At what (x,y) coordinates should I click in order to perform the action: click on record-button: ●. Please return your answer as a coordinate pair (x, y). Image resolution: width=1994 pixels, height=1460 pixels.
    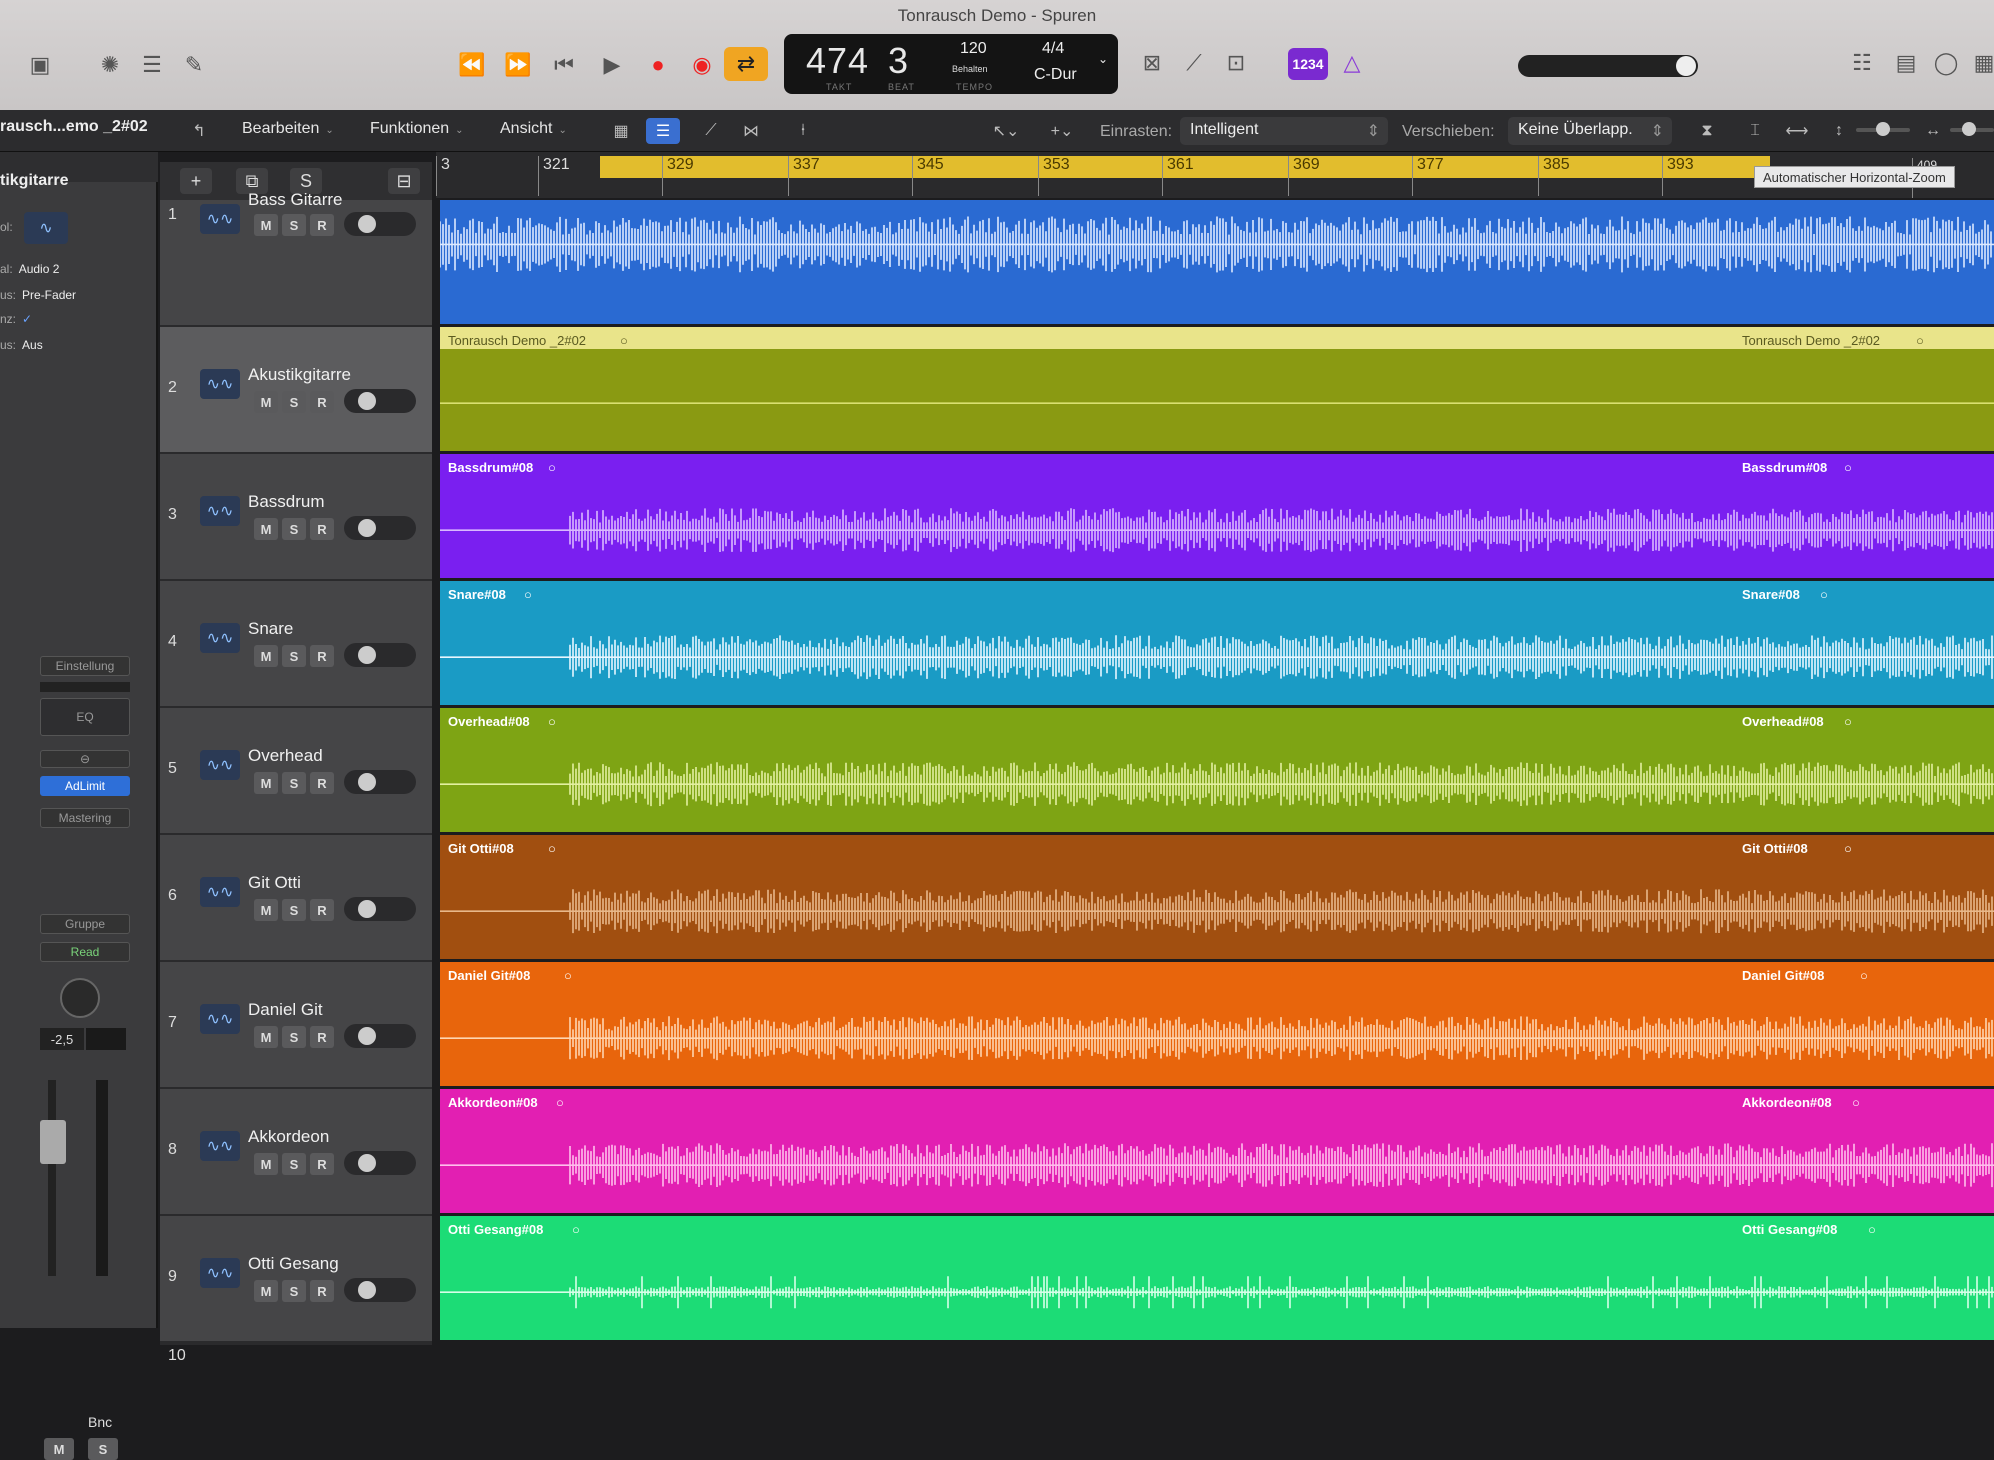
    Looking at the image, I should click on (658, 65).